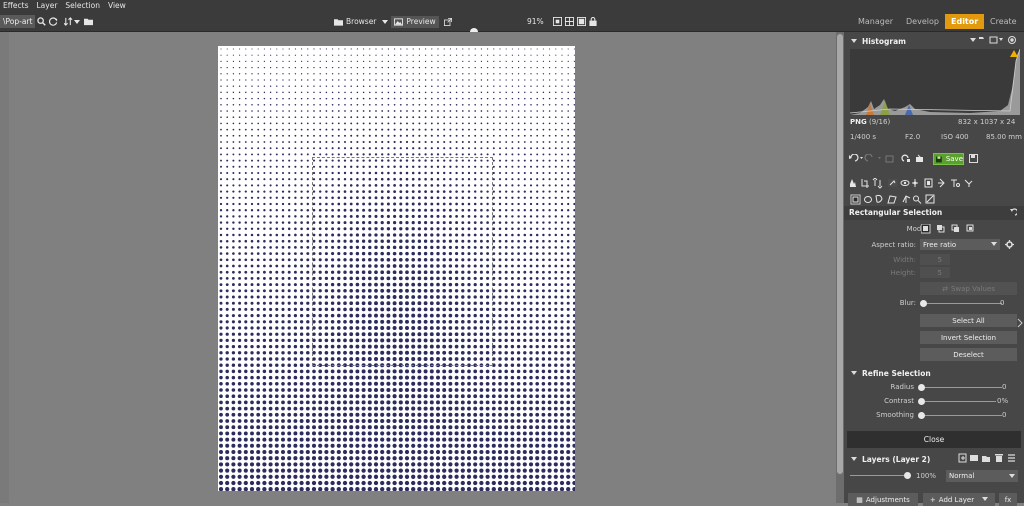 This screenshot has height=506, width=1024. I want to click on menu-selection: Selection, so click(82, 5).